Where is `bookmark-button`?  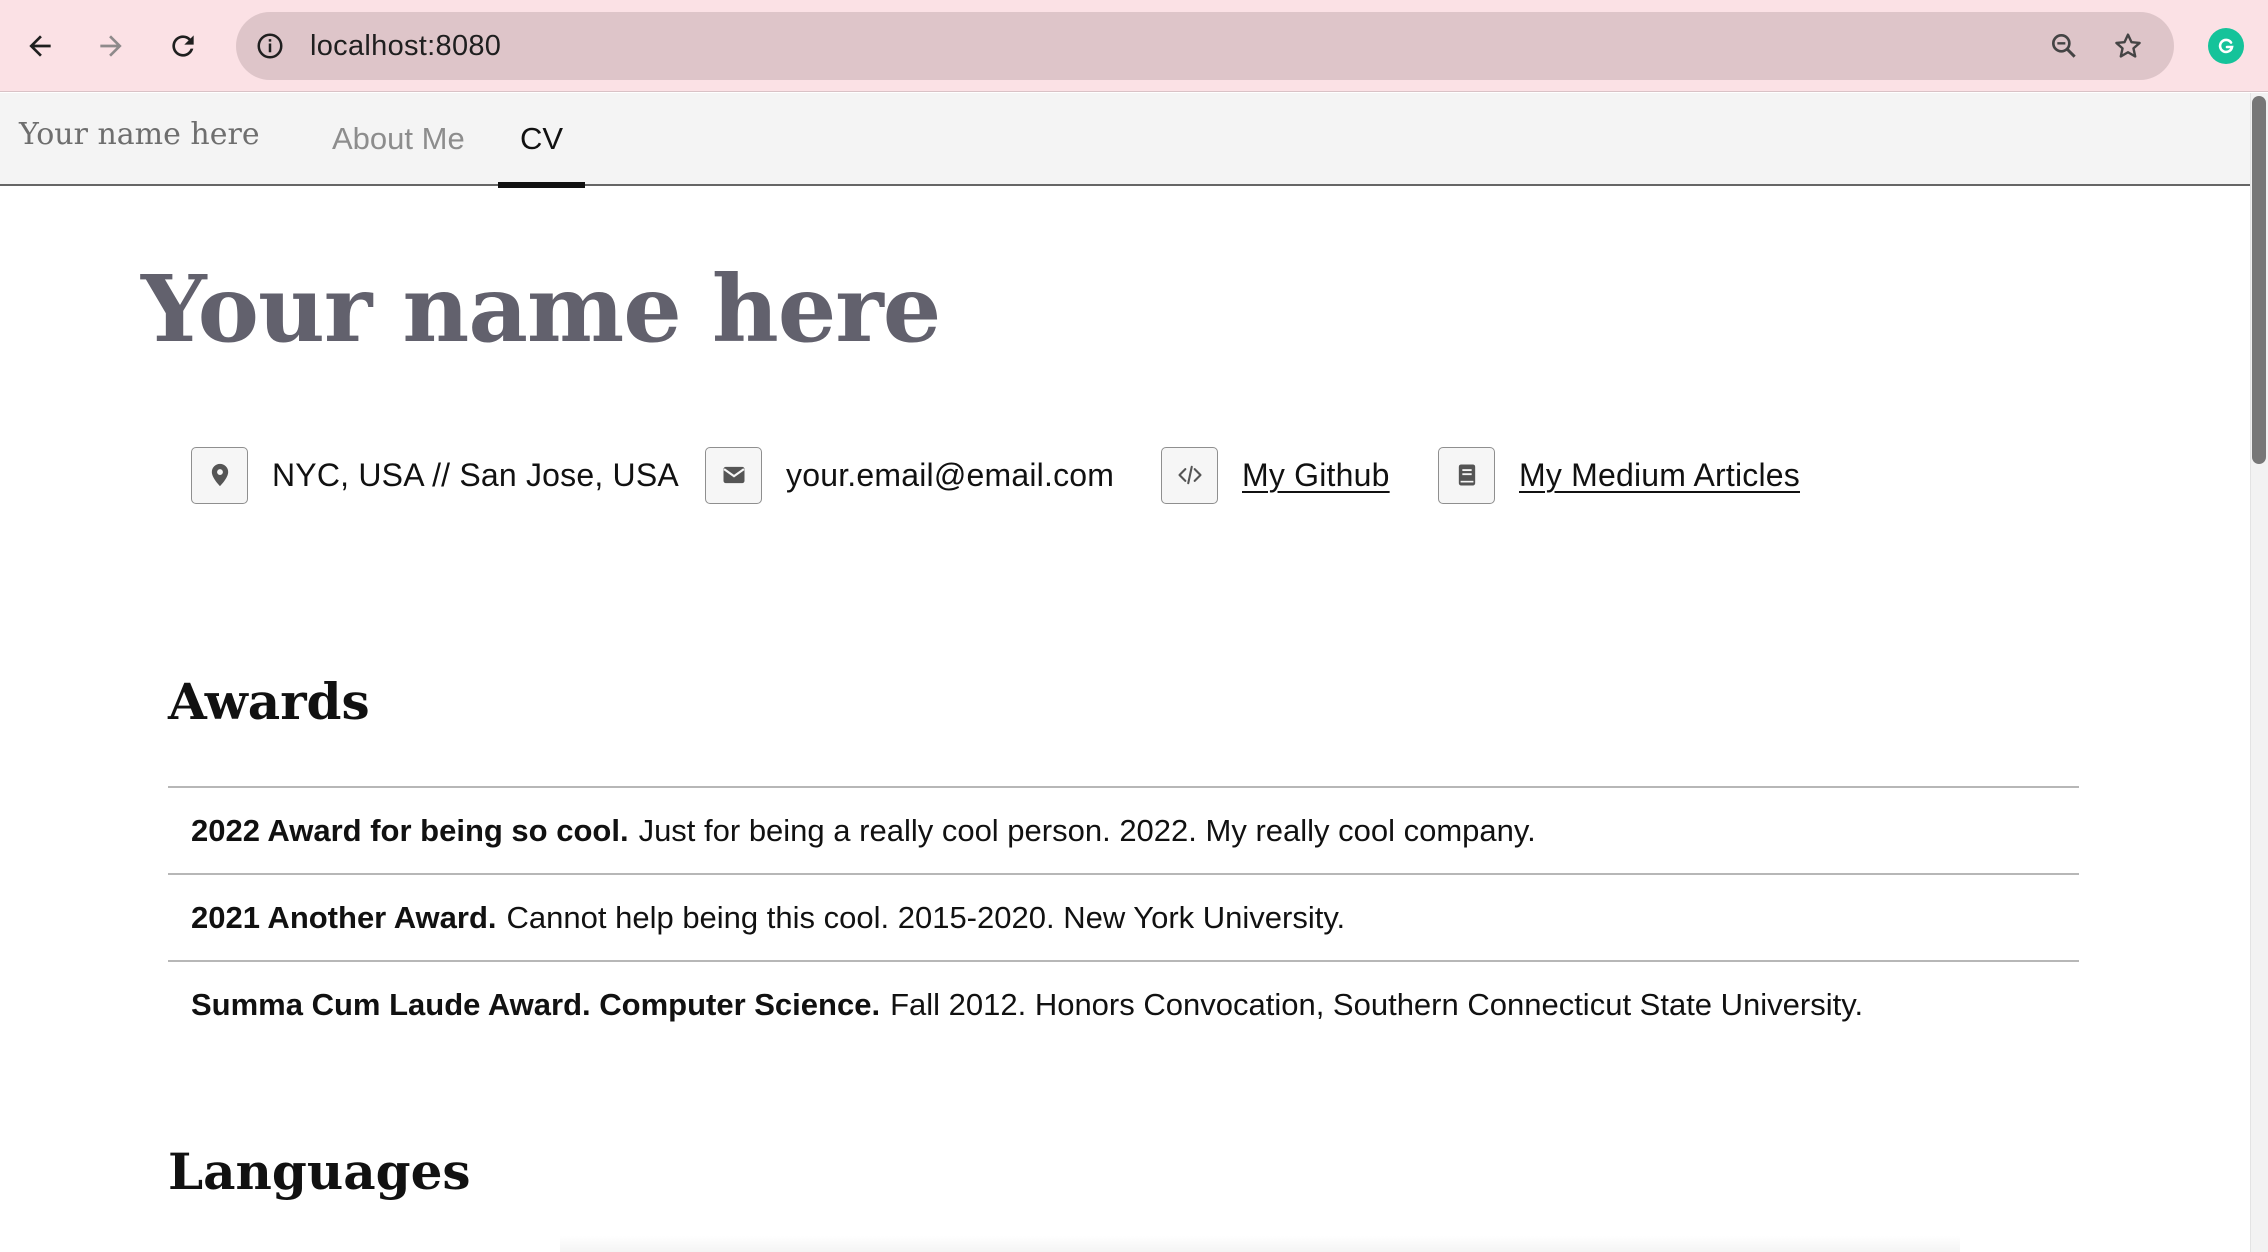
bookmark-button is located at coordinates (2128, 46).